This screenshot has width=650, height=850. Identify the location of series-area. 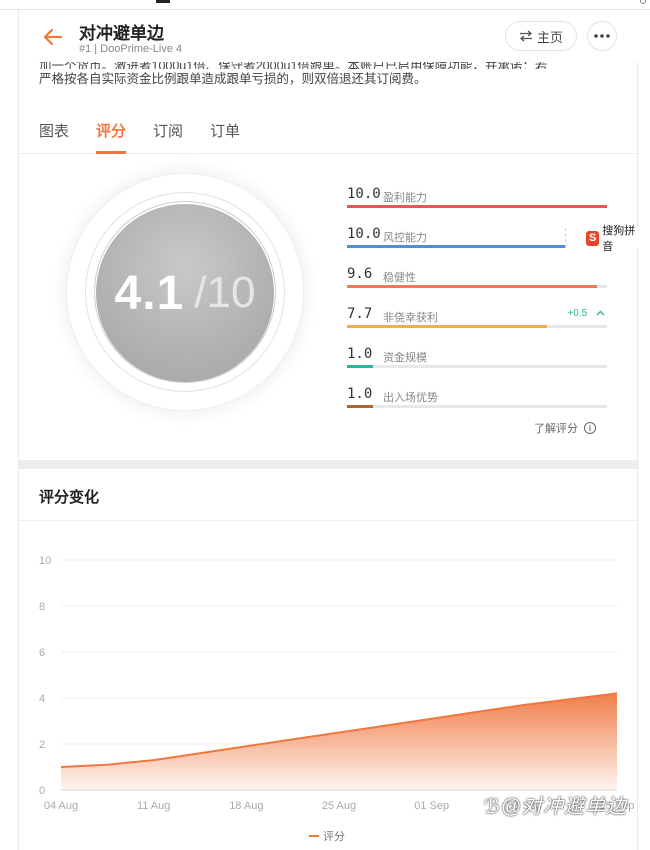
(339, 741).